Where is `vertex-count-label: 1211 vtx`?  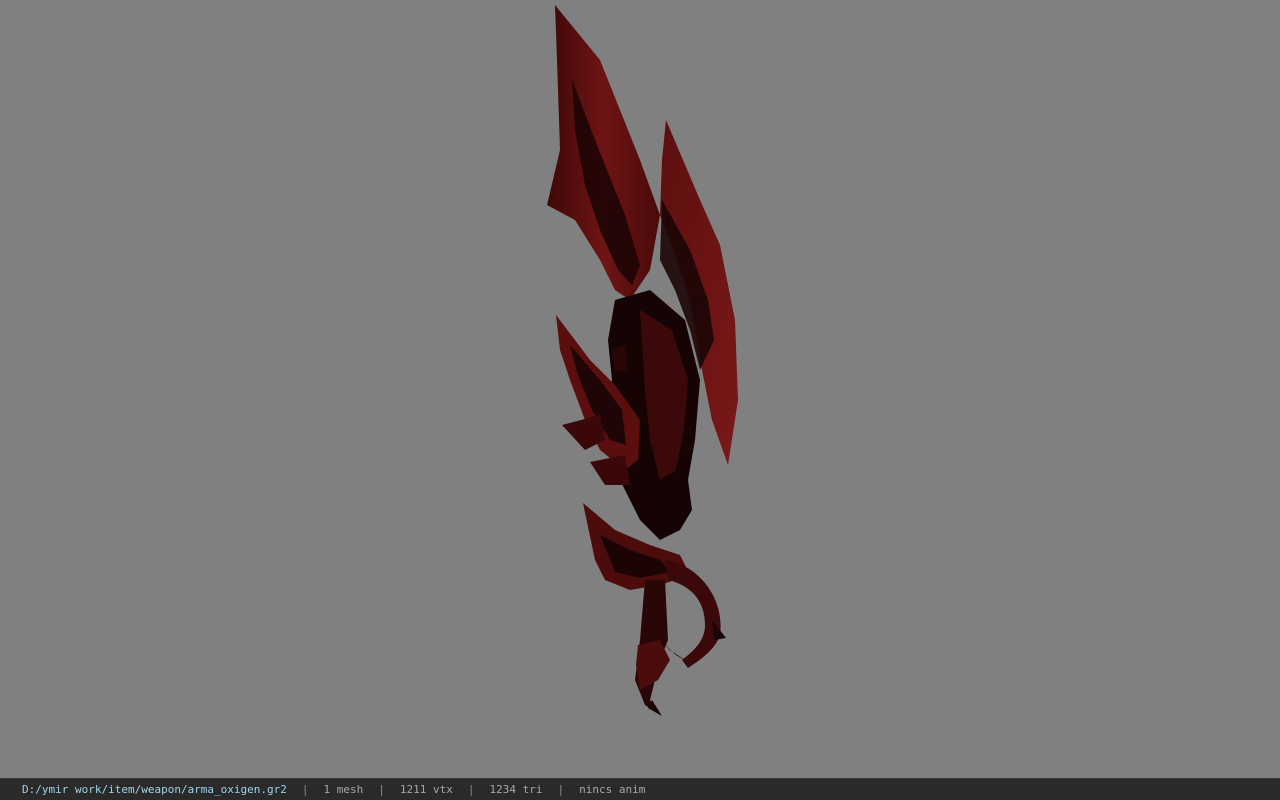
vertex-count-label: 1211 vtx is located at coordinates (426, 789).